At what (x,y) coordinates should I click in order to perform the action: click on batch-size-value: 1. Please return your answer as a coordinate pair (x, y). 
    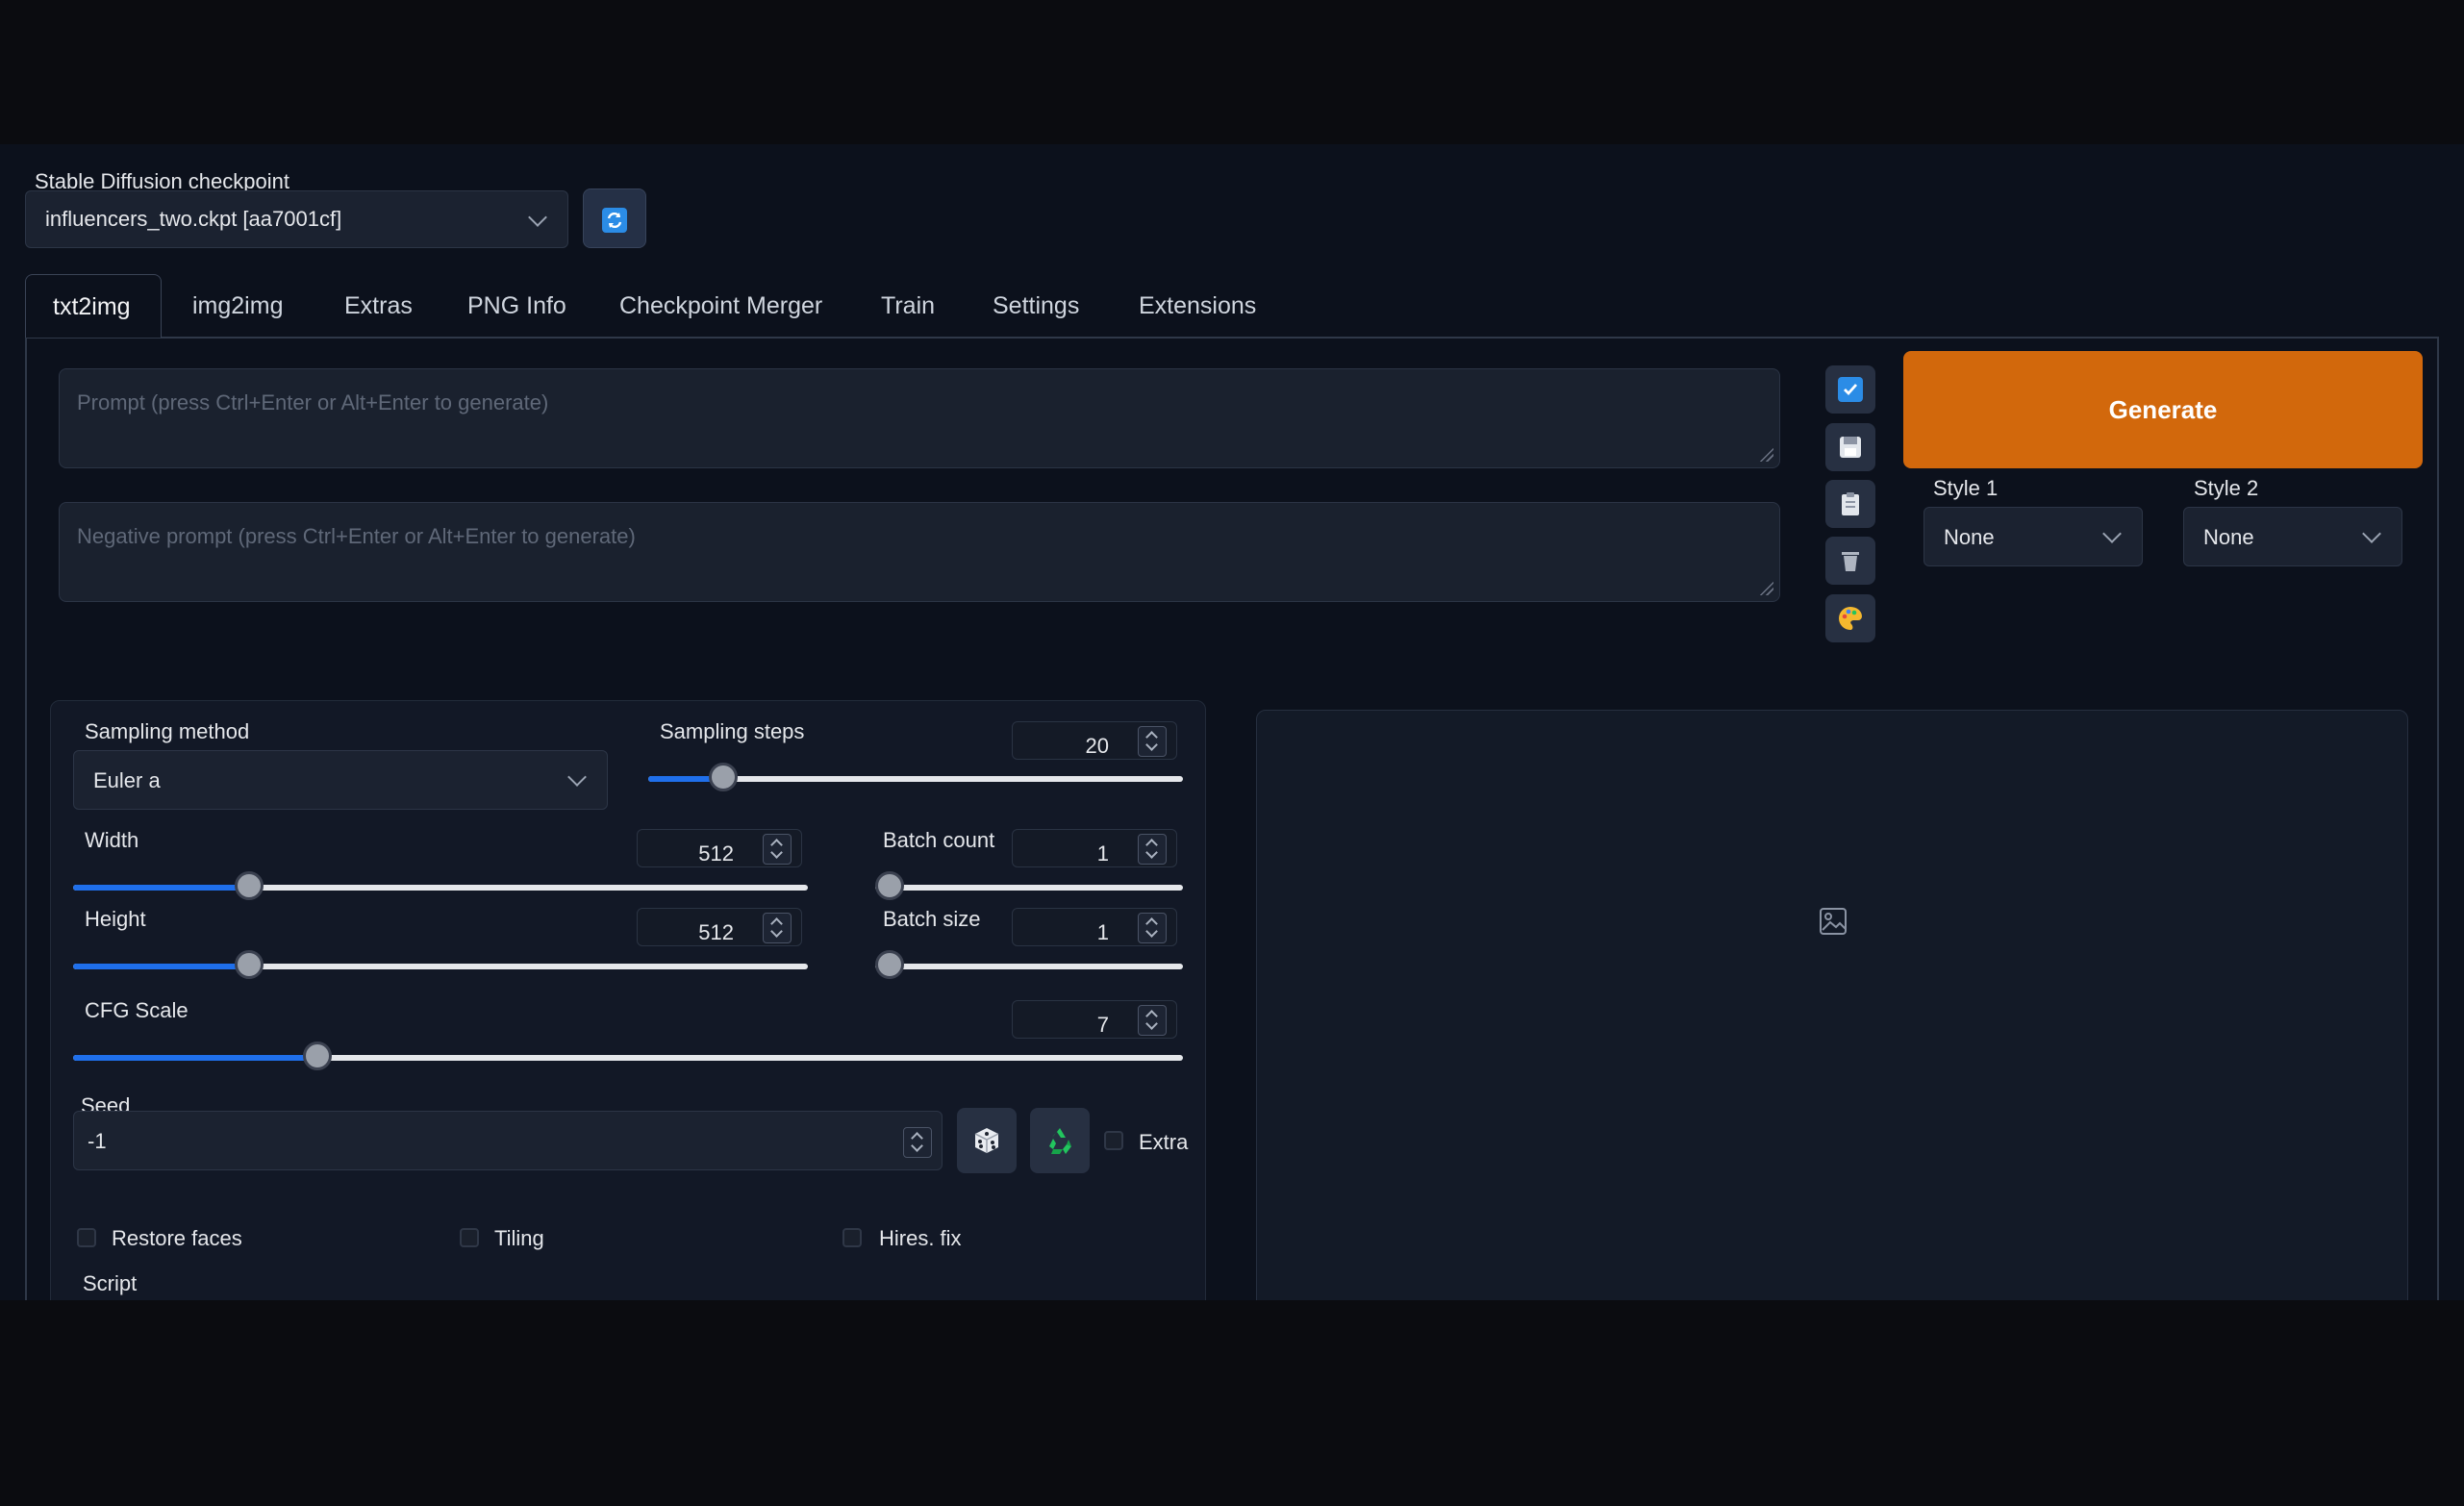
    Looking at the image, I should click on (1102, 932).